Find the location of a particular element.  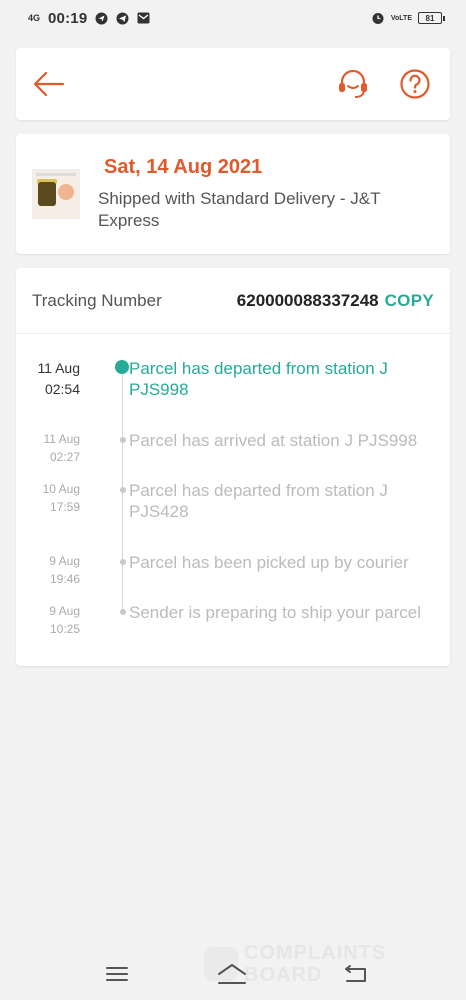

event-time: 19:46 is located at coordinates (64, 579).